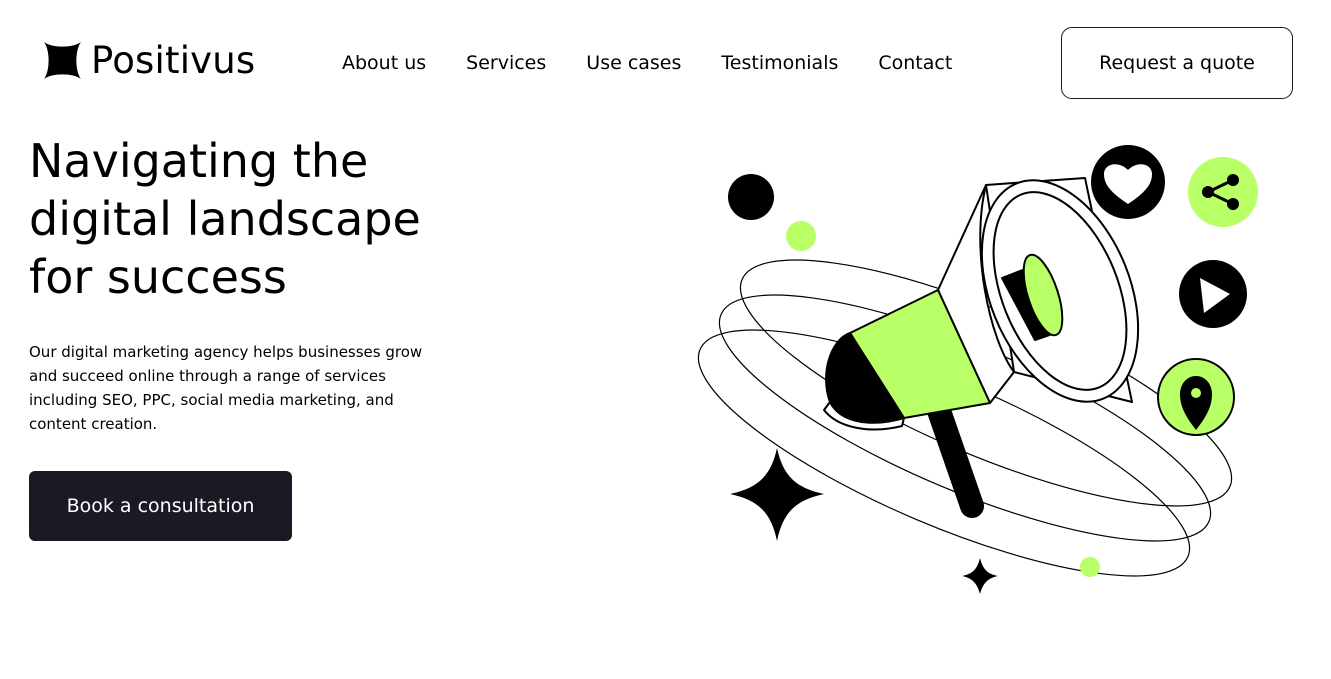 Image resolution: width=1331 pixels, height=679 pixels. What do you see at coordinates (225, 219) in the screenshot?
I see `hero-title-line: digital landscape` at bounding box center [225, 219].